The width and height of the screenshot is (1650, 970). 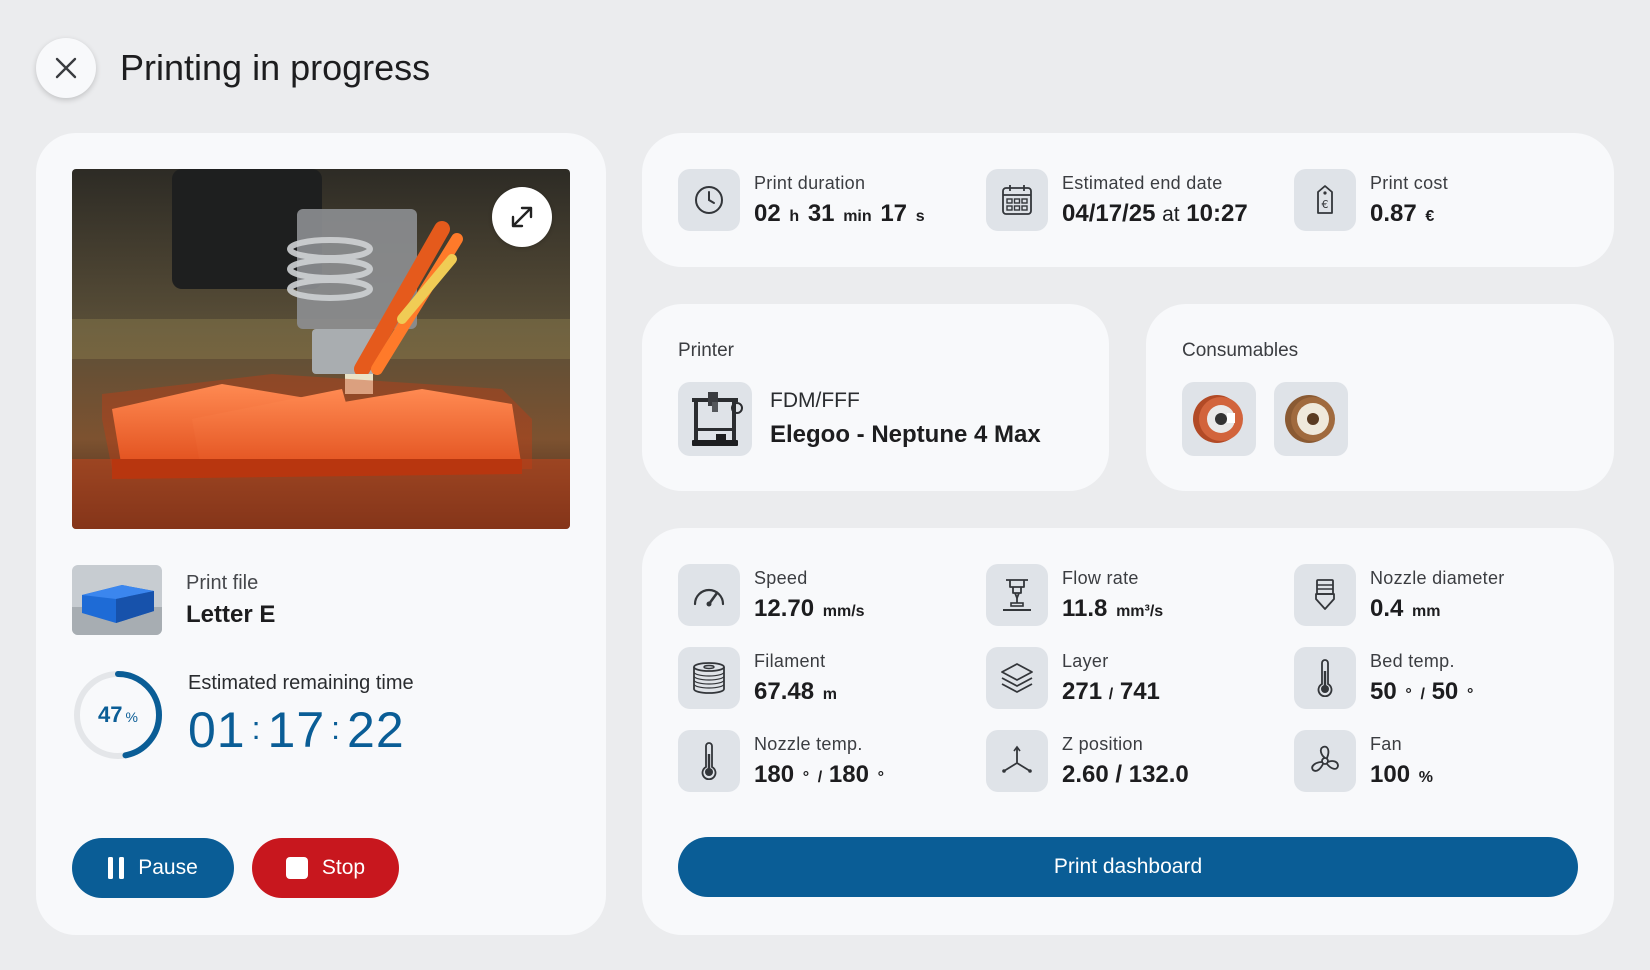 What do you see at coordinates (1325, 758) in the screenshot?
I see `fan-icon` at bounding box center [1325, 758].